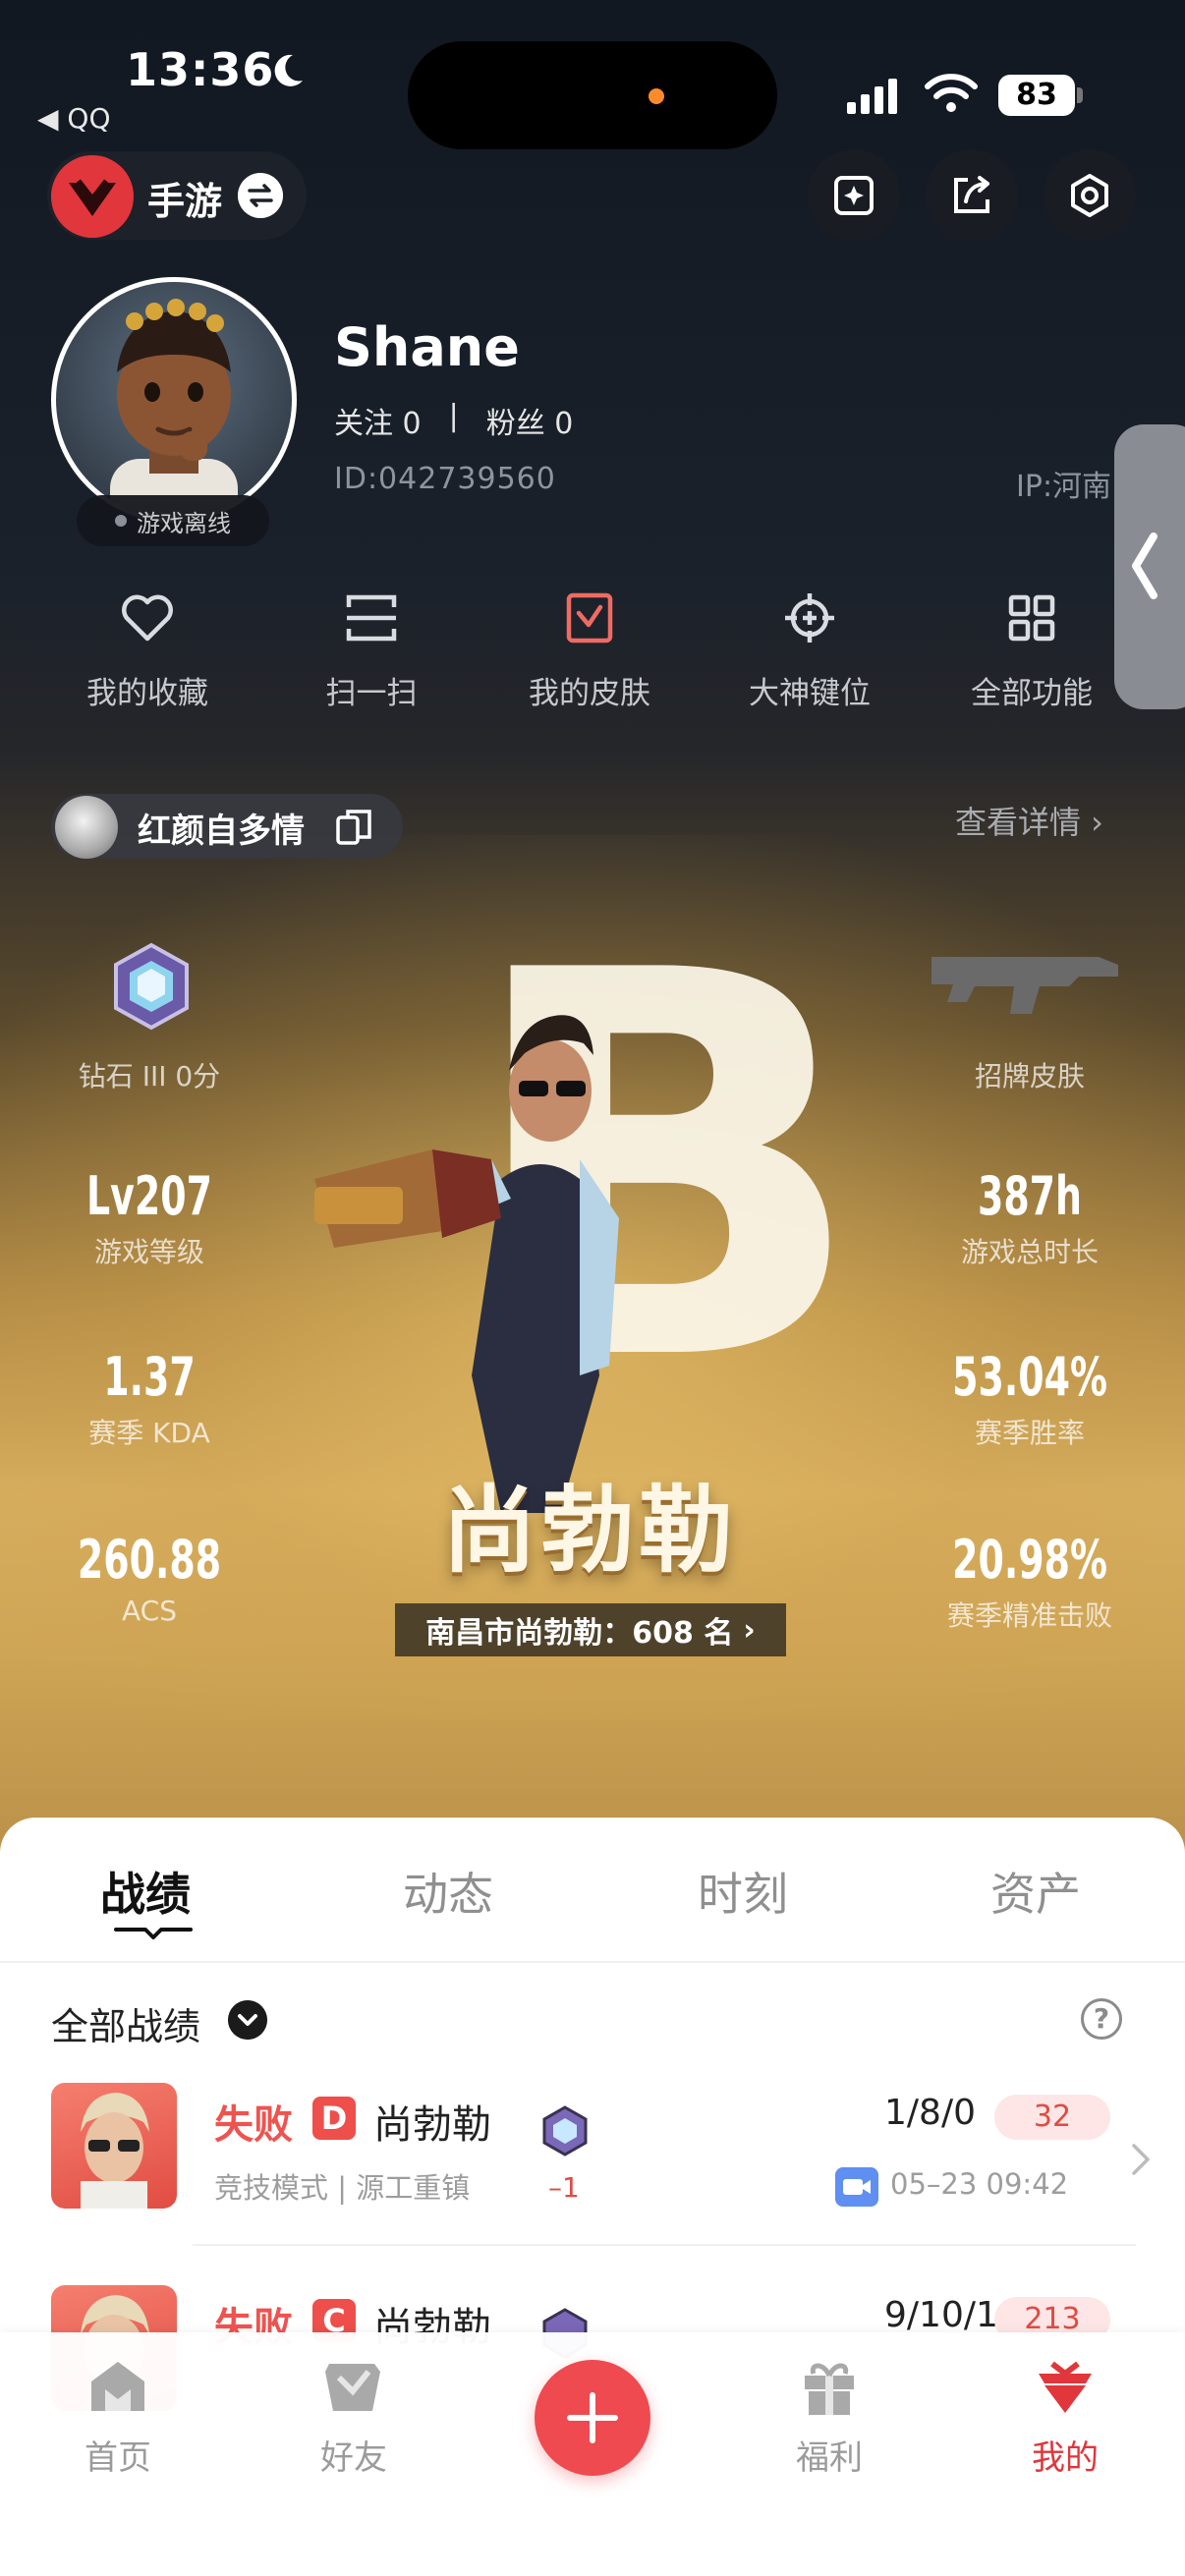 The image size is (1185, 2576). I want to click on match-agent-avatar, so click(114, 2146).